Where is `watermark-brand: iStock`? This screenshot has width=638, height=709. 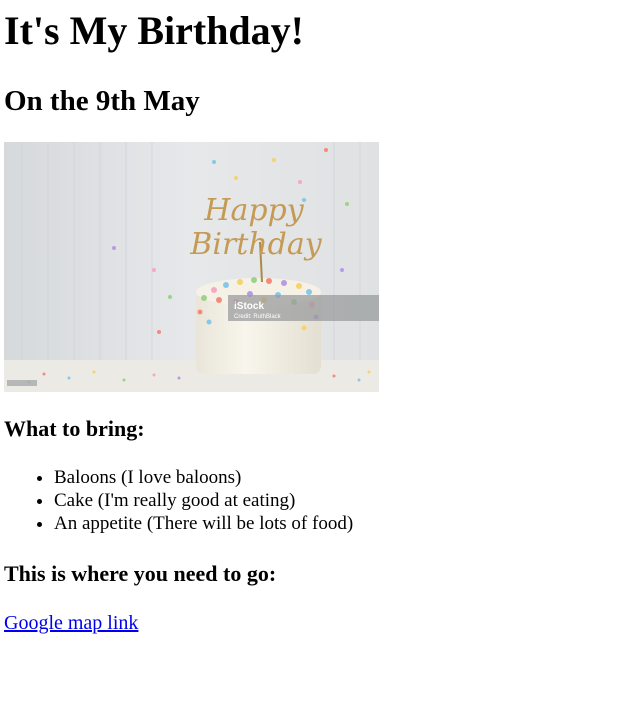 watermark-brand: iStock is located at coordinates (249, 306).